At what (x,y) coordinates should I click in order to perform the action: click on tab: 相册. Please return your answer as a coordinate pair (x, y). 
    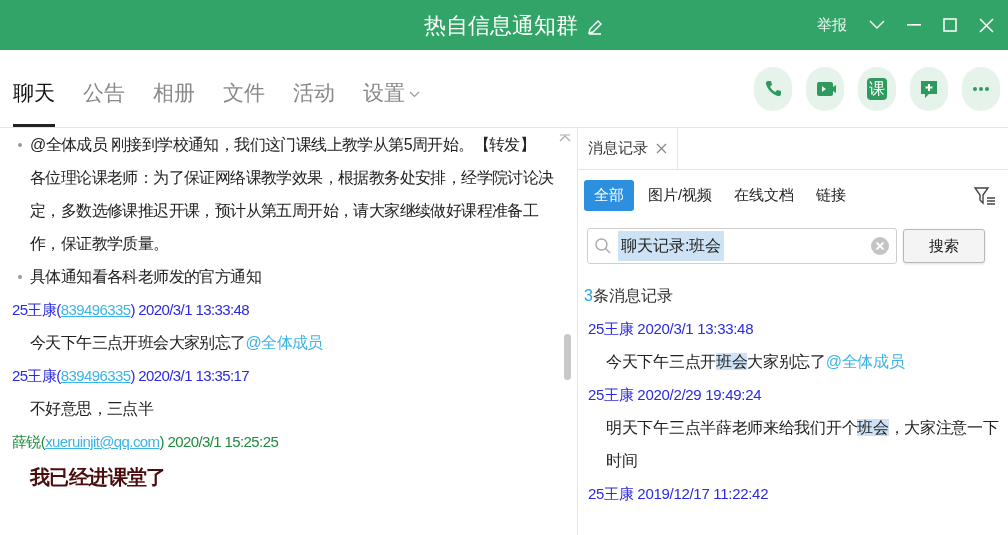
    Looking at the image, I should click on (174, 88).